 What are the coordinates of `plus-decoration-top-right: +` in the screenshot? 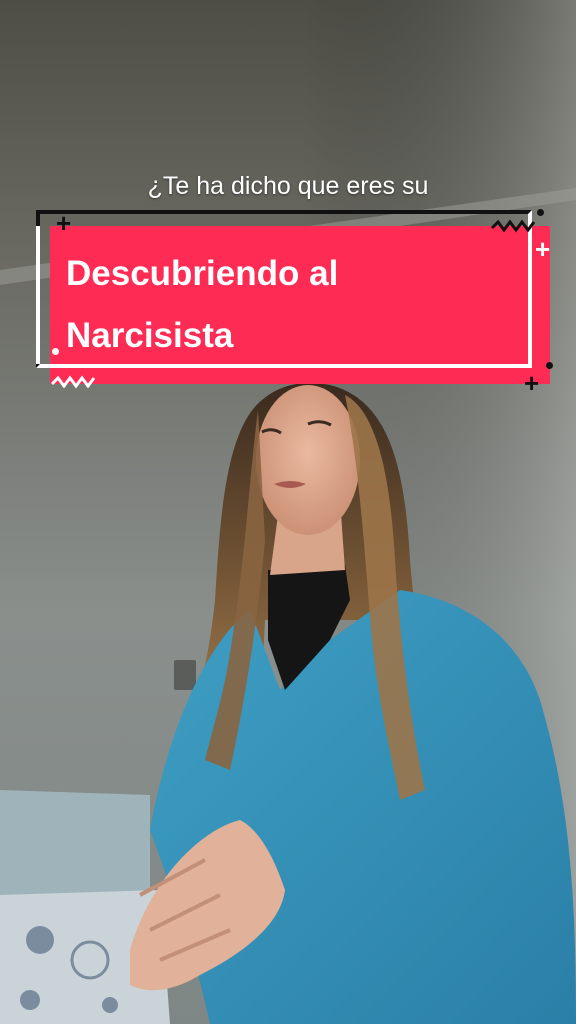 It's located at (543, 249).